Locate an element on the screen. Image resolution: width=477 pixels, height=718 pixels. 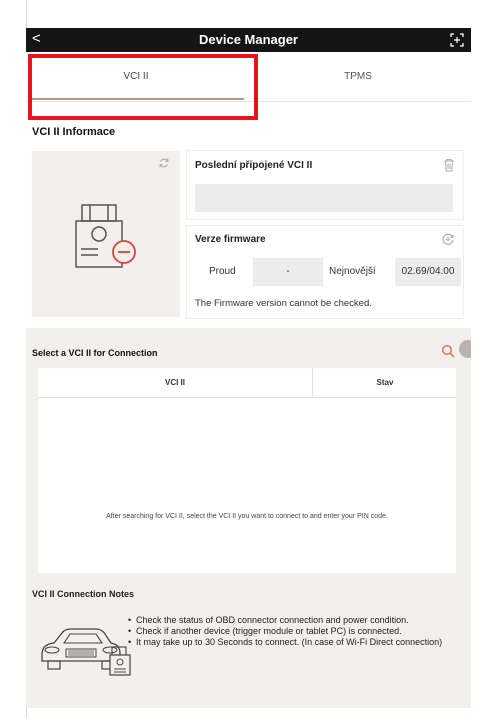
tab-bar: VCI II TPMS is located at coordinates (248, 77).